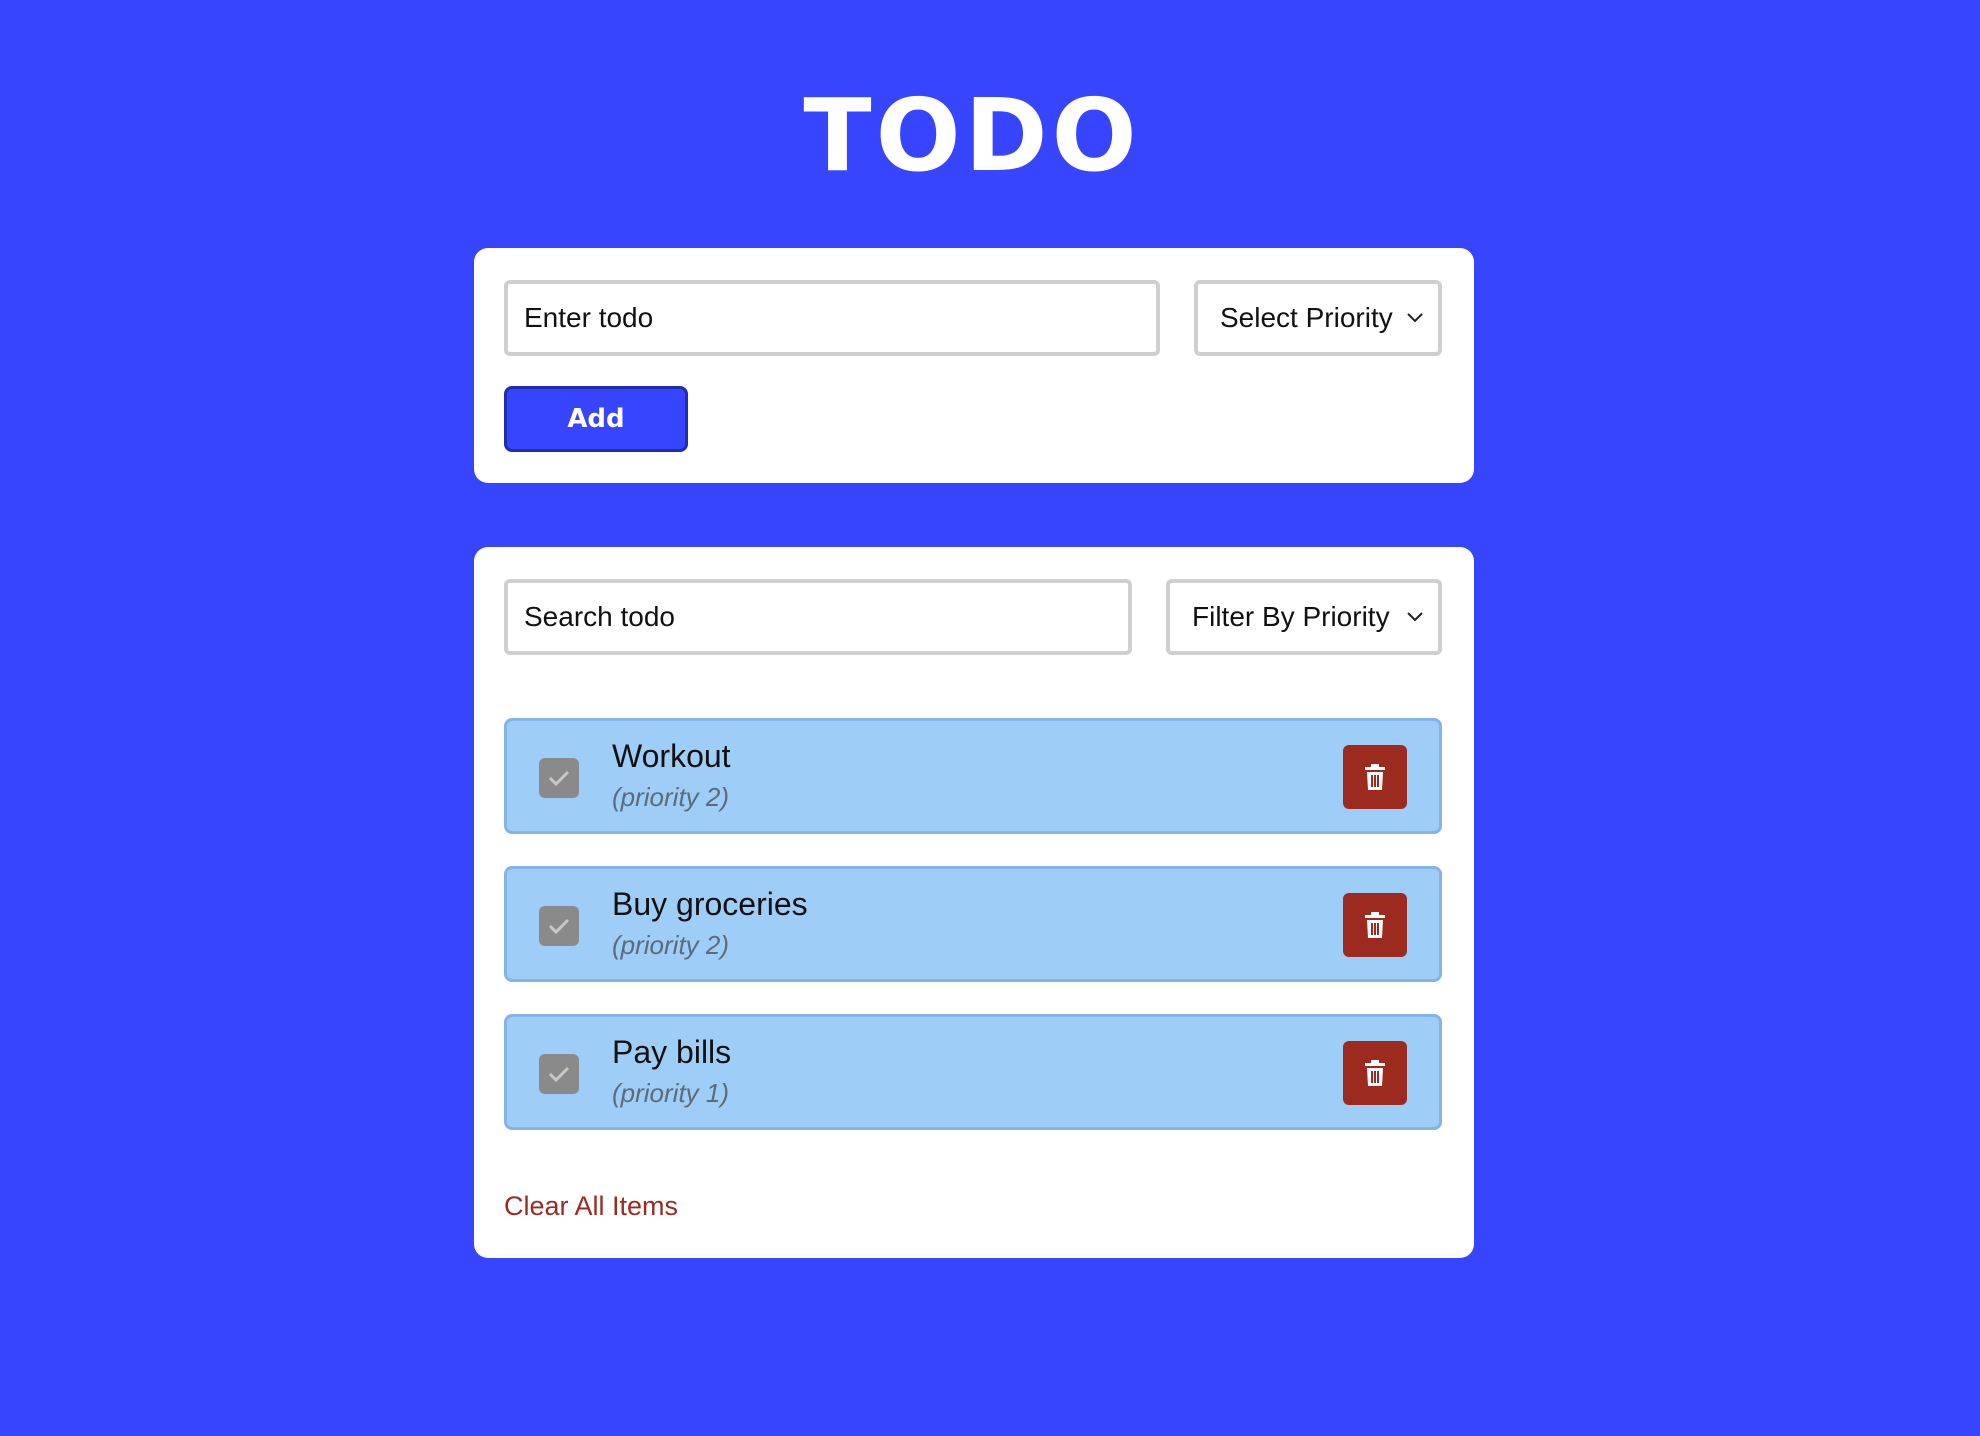  What do you see at coordinates (818, 617) in the screenshot?
I see `search-input: Search todo` at bounding box center [818, 617].